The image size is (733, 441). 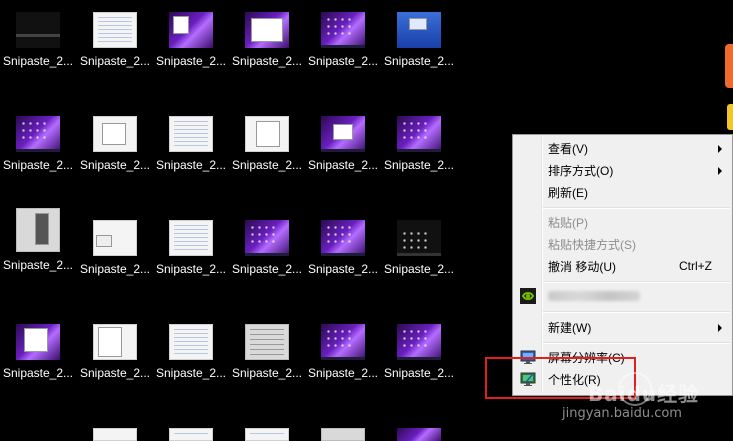 What do you see at coordinates (695, 266) in the screenshot?
I see `menu-item-shortcut: Ctrl+Z` at bounding box center [695, 266].